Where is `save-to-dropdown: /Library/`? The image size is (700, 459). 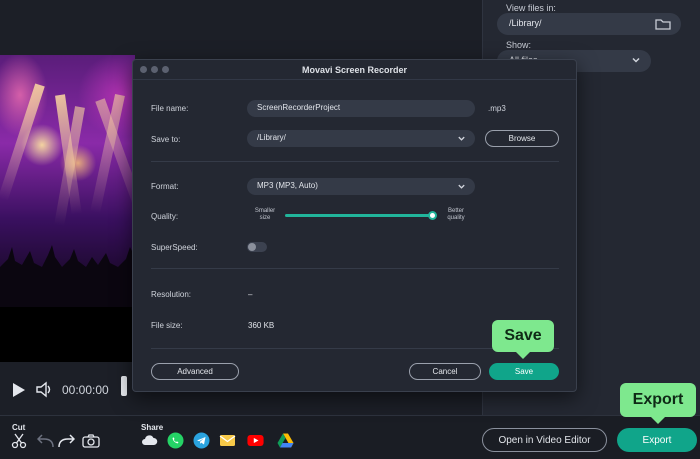
save-to-dropdown: /Library/ is located at coordinates (361, 138).